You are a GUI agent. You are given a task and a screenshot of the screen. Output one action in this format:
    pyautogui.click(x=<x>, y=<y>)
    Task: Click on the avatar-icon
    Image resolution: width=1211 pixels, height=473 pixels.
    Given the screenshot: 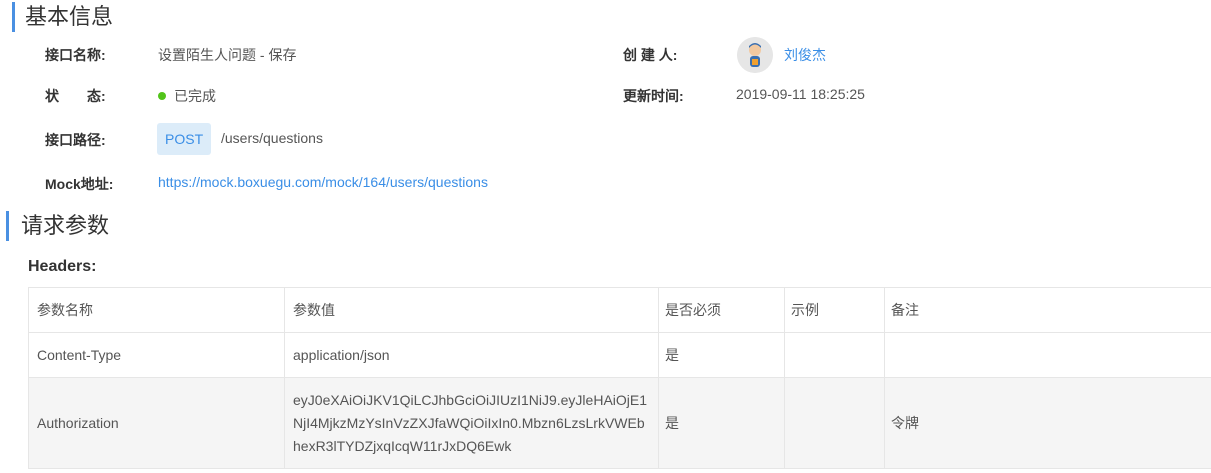 What is the action you would take?
    pyautogui.click(x=755, y=55)
    